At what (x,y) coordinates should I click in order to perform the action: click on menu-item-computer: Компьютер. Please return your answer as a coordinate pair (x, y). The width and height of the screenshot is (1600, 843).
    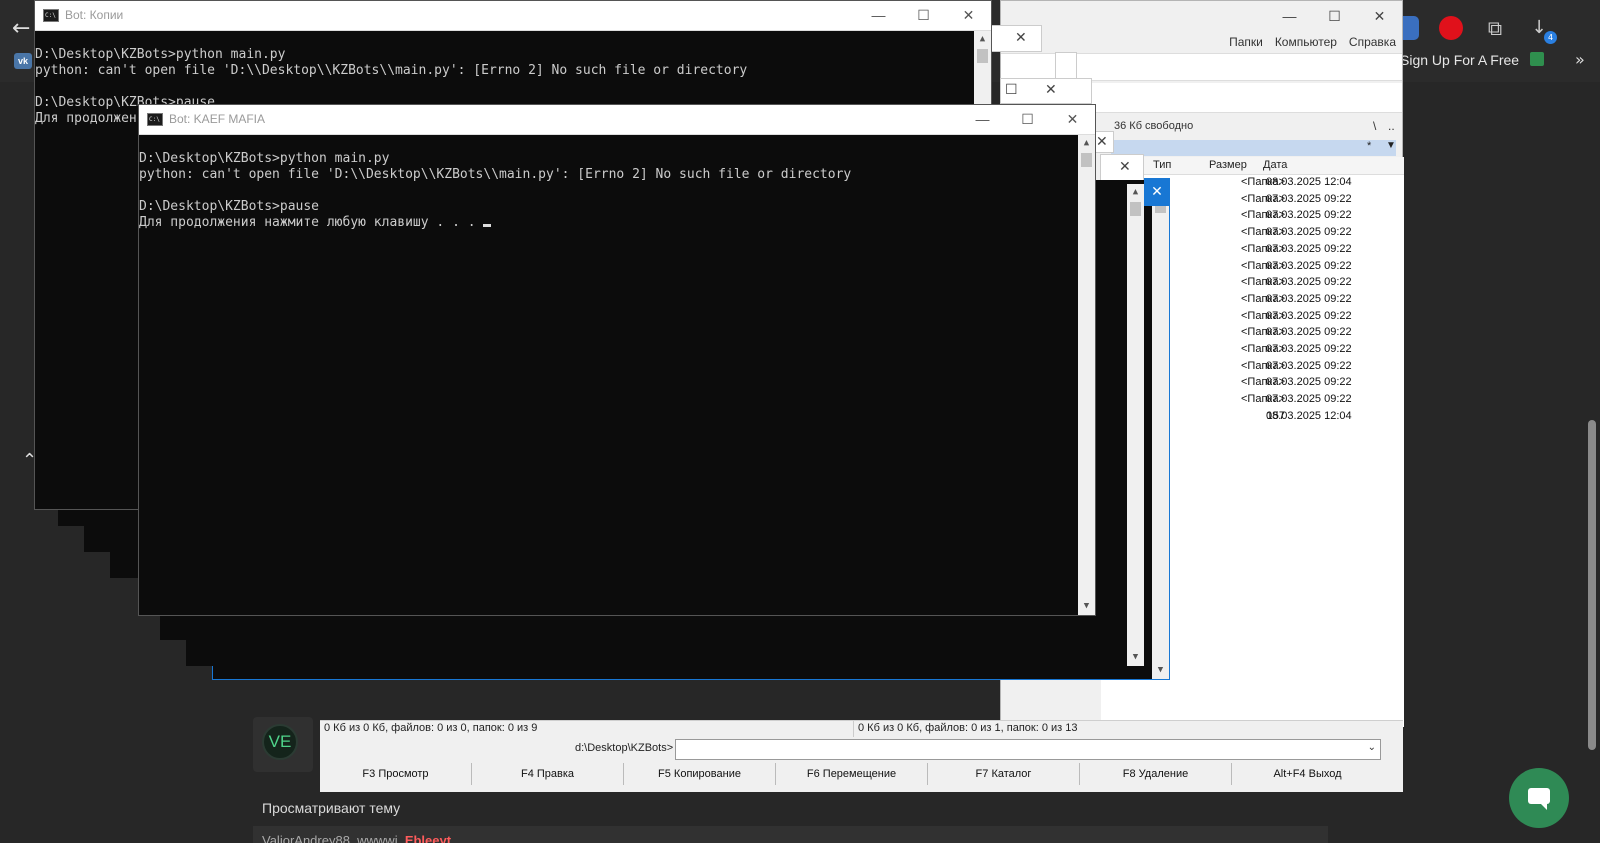
    Looking at the image, I should click on (1306, 42).